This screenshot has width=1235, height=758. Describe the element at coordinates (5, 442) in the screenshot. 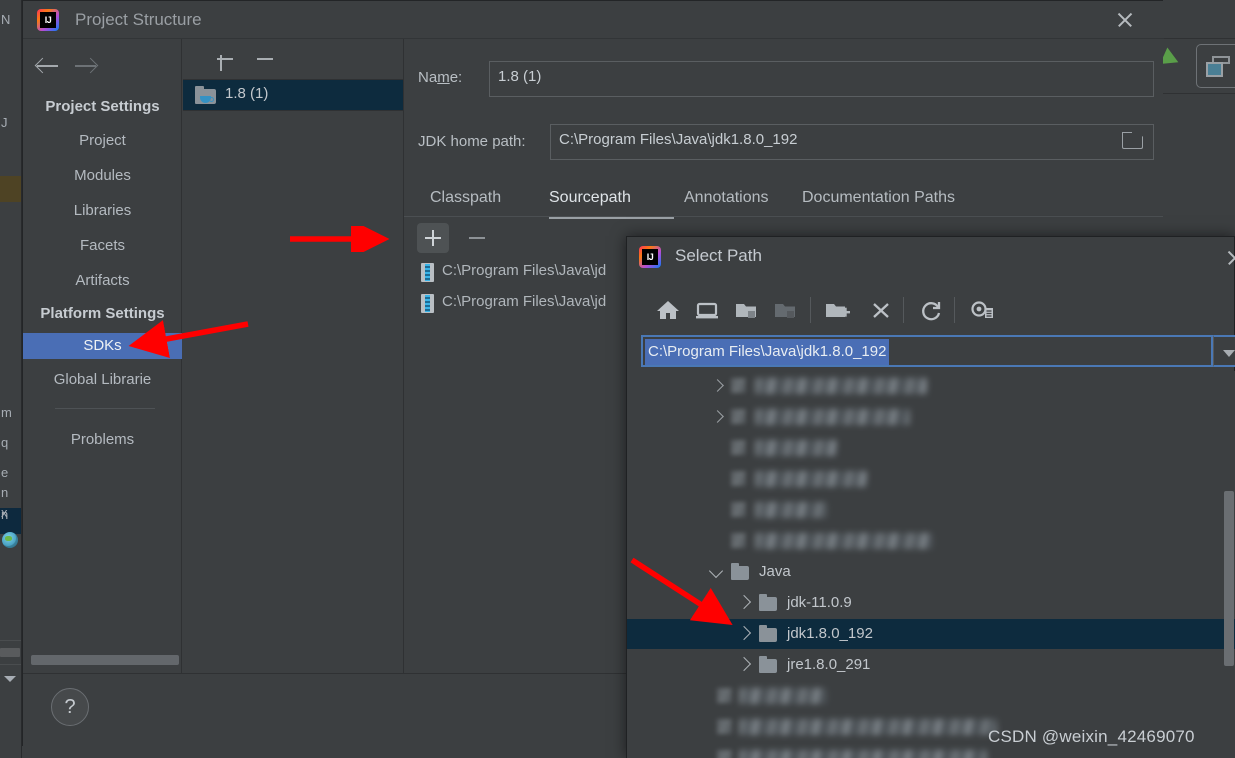

I see `ide-left-letter: q` at that location.